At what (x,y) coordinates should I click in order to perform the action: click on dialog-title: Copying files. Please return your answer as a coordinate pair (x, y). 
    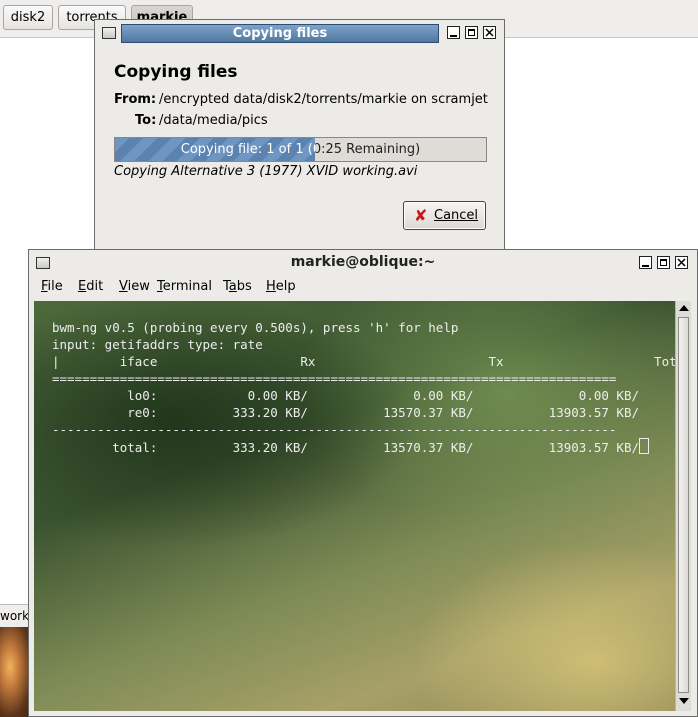
    Looking at the image, I should click on (280, 33).